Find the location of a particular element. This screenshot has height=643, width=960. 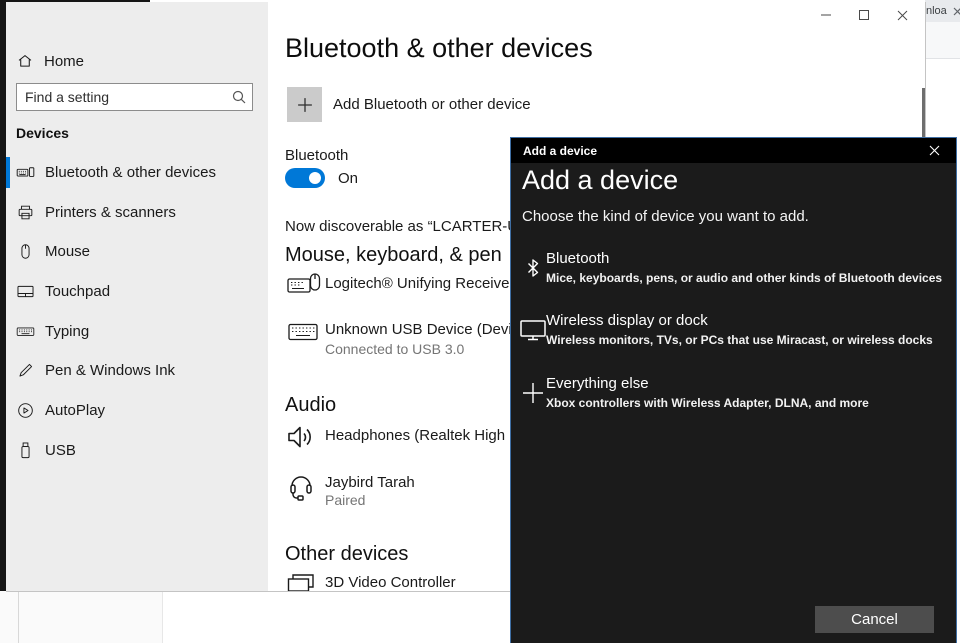

sidebar-item-label: USB is located at coordinates (60, 450).